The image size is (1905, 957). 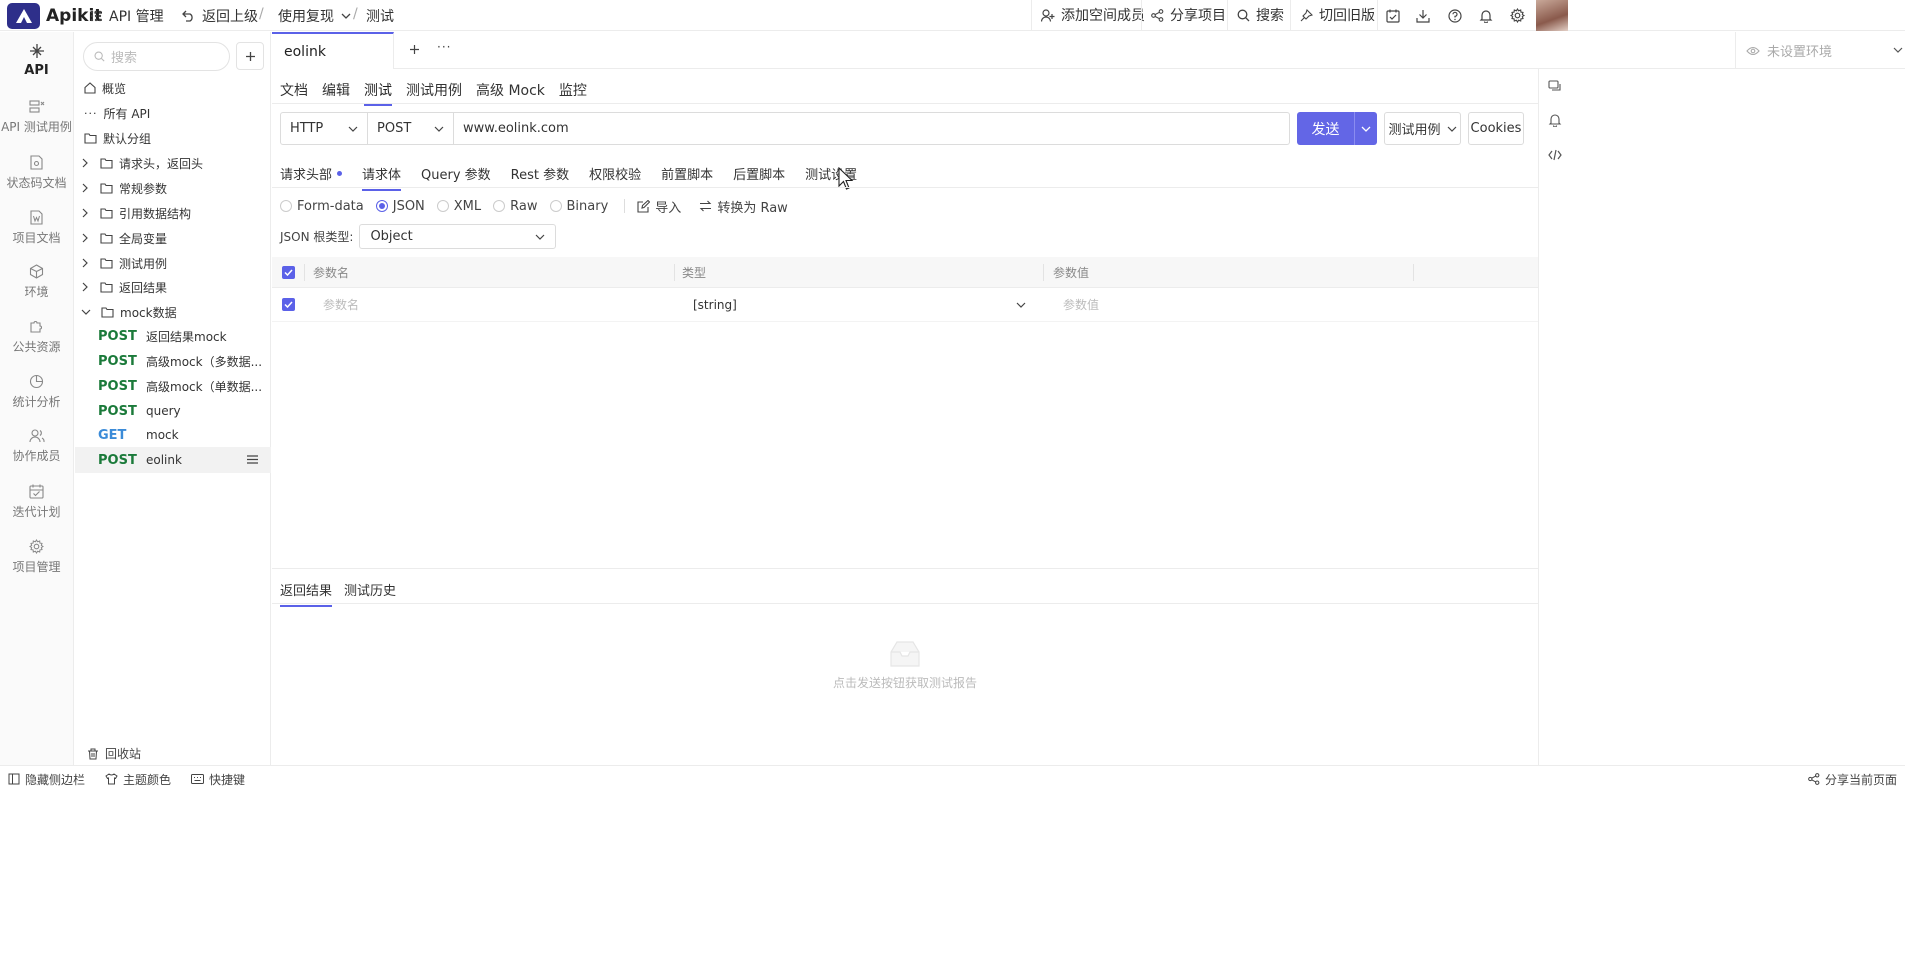 I want to click on share-project-button: 分享项目, so click(x=1188, y=15).